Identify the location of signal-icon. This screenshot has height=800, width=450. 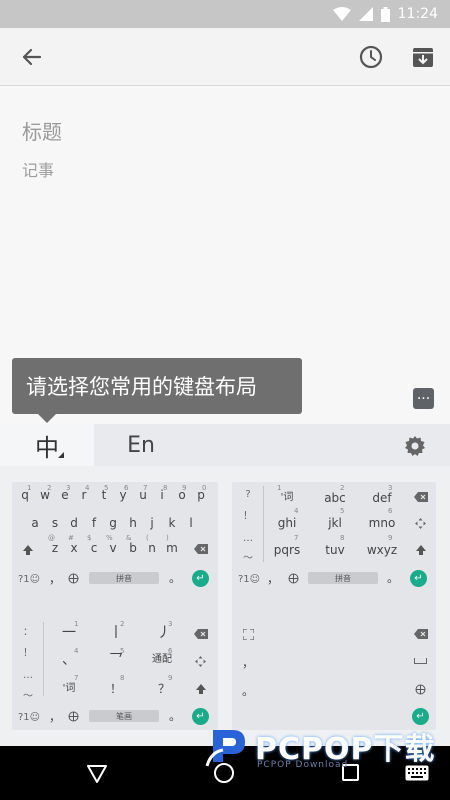
(365, 14).